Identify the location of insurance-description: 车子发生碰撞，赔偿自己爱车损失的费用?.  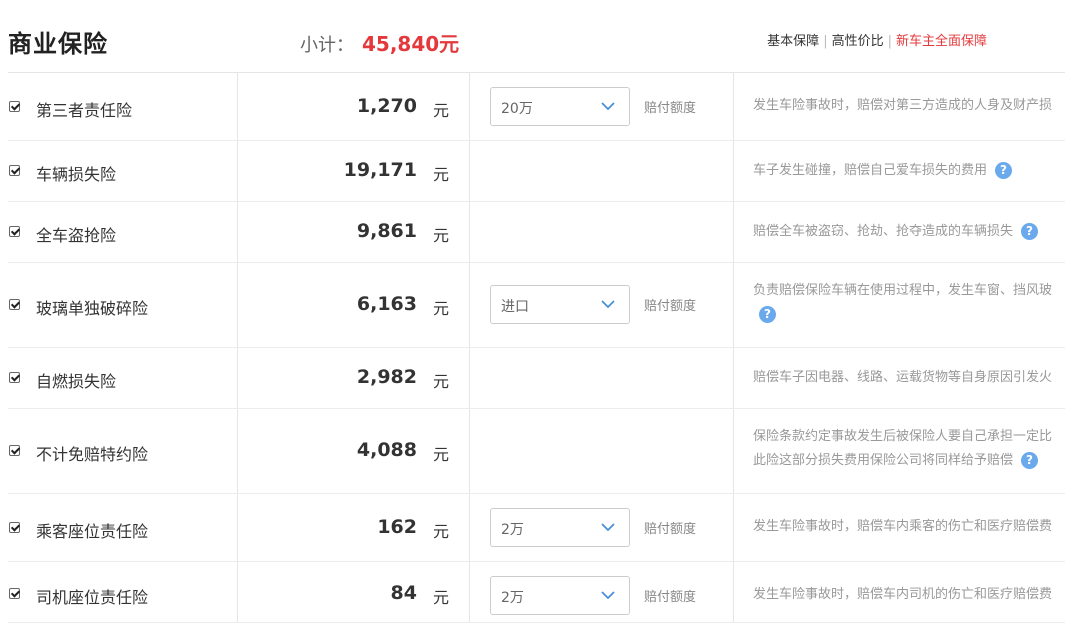
(909, 171).